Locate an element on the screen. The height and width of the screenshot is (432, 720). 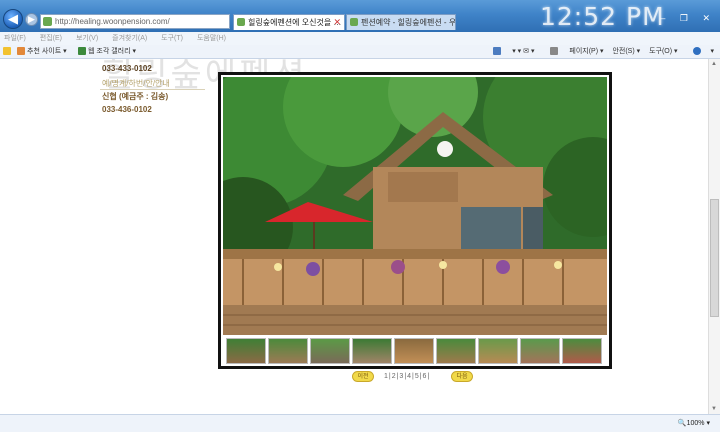
tab-healing-pension: 힐링숲에펜션에 오신것을 … ✕ is located at coordinates (289, 22).